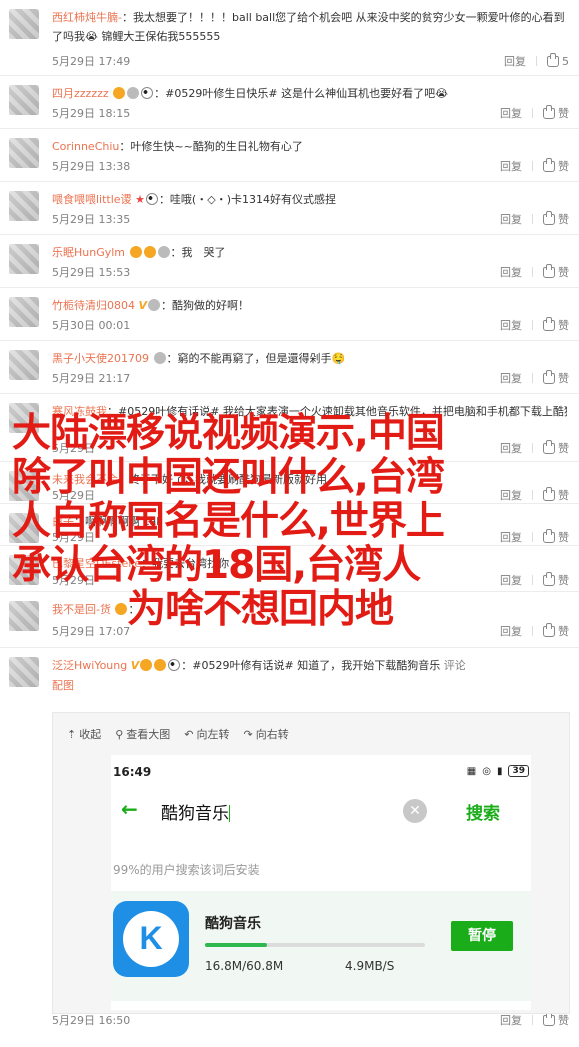 This screenshot has height=1047, width=579. Describe the element at coordinates (140, 199) in the screenshot. I see `star-icon: ★` at that location.